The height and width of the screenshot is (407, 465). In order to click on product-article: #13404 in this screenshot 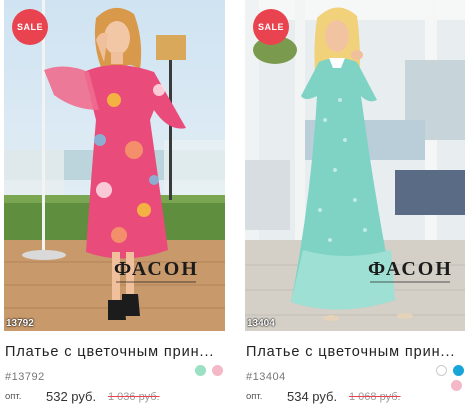, I will do `click(266, 377)`.